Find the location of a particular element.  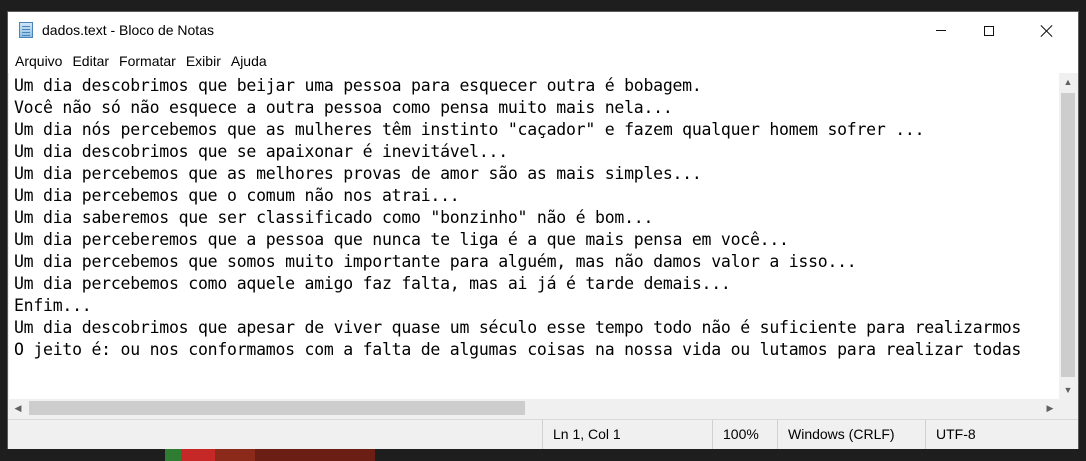

horizontal-scrollbar: ◀ ▶ is located at coordinates (534, 408).